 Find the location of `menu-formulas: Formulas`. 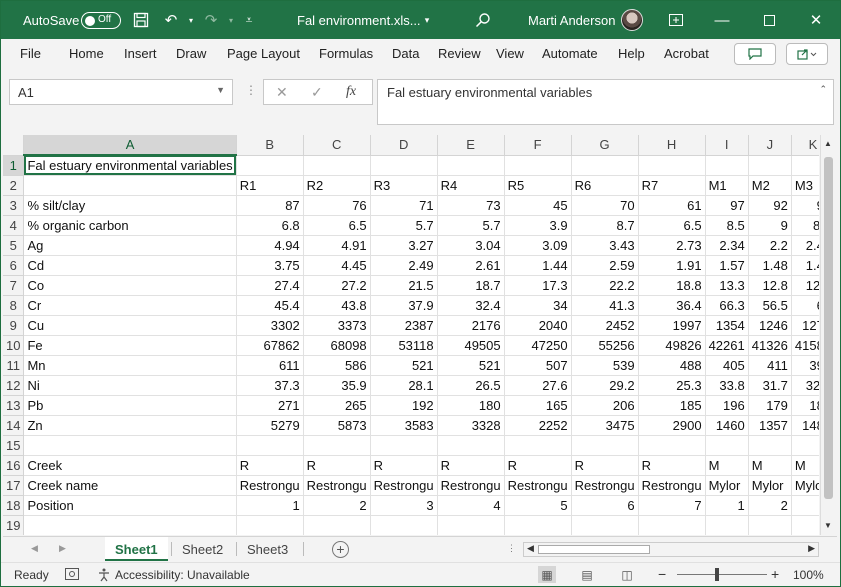

menu-formulas: Formulas is located at coordinates (346, 53).